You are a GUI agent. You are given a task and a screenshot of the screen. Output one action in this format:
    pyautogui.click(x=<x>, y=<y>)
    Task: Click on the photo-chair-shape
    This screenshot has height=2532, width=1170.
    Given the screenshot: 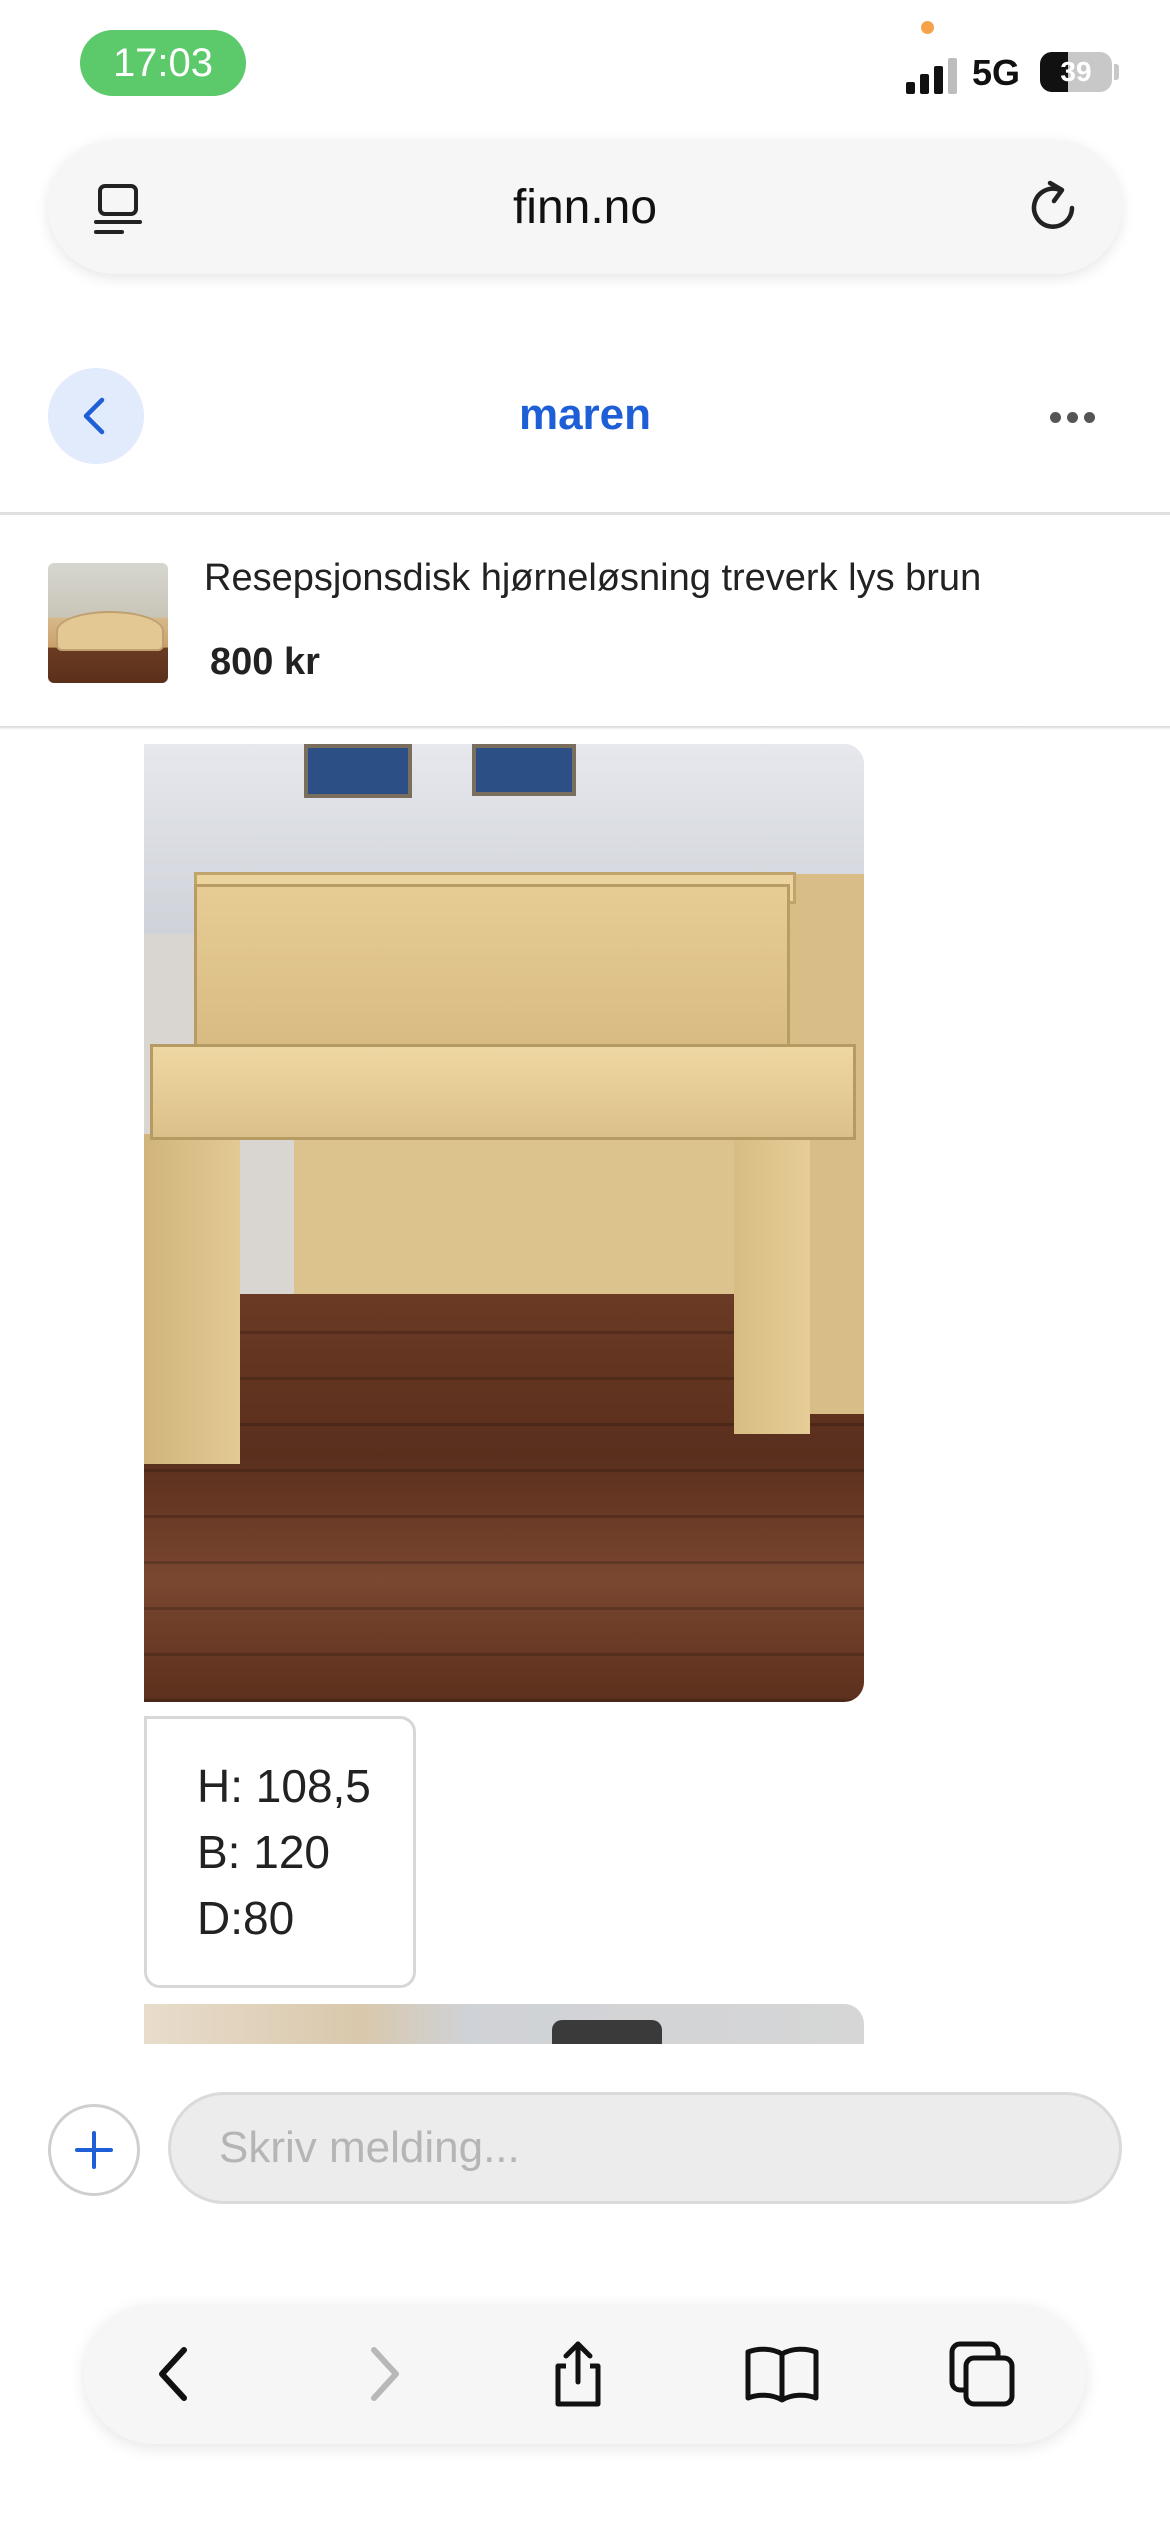 What is the action you would take?
    pyautogui.click(x=607, y=2032)
    